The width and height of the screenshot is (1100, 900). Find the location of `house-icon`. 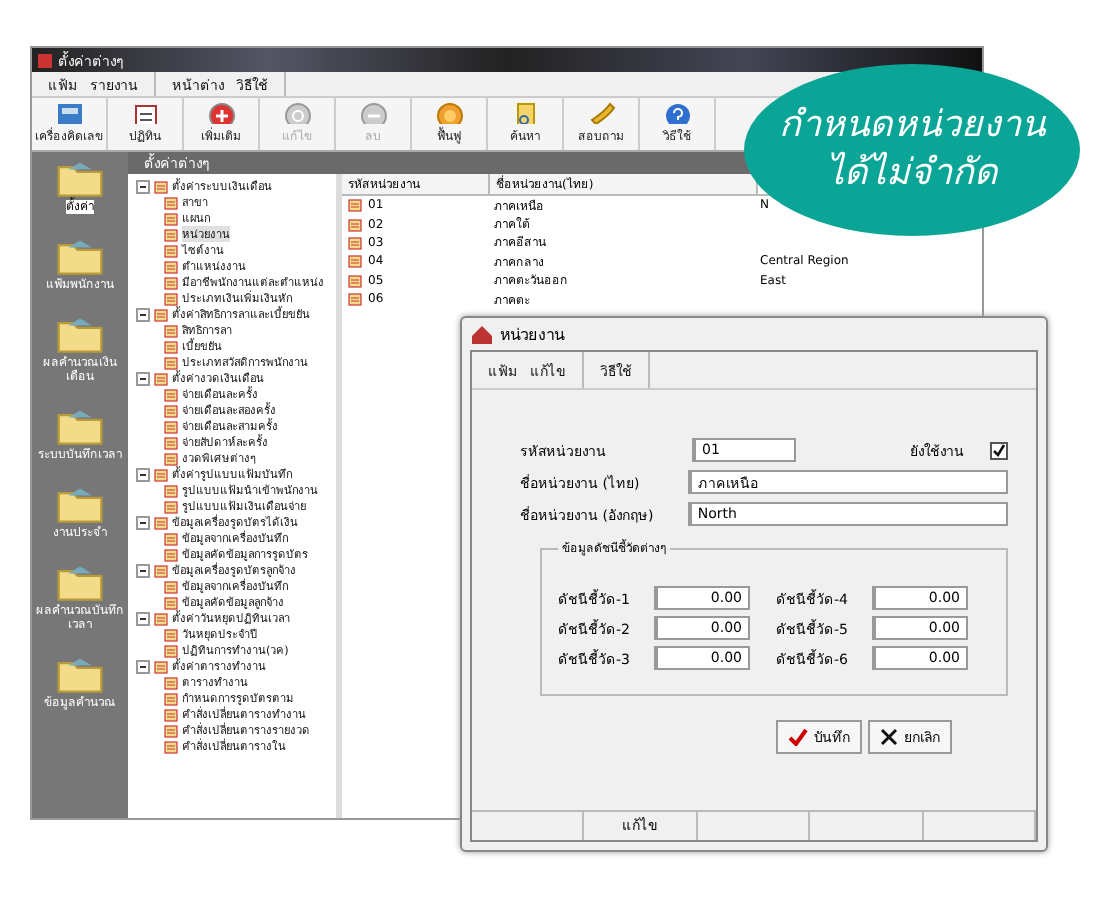

house-icon is located at coordinates (482, 334).